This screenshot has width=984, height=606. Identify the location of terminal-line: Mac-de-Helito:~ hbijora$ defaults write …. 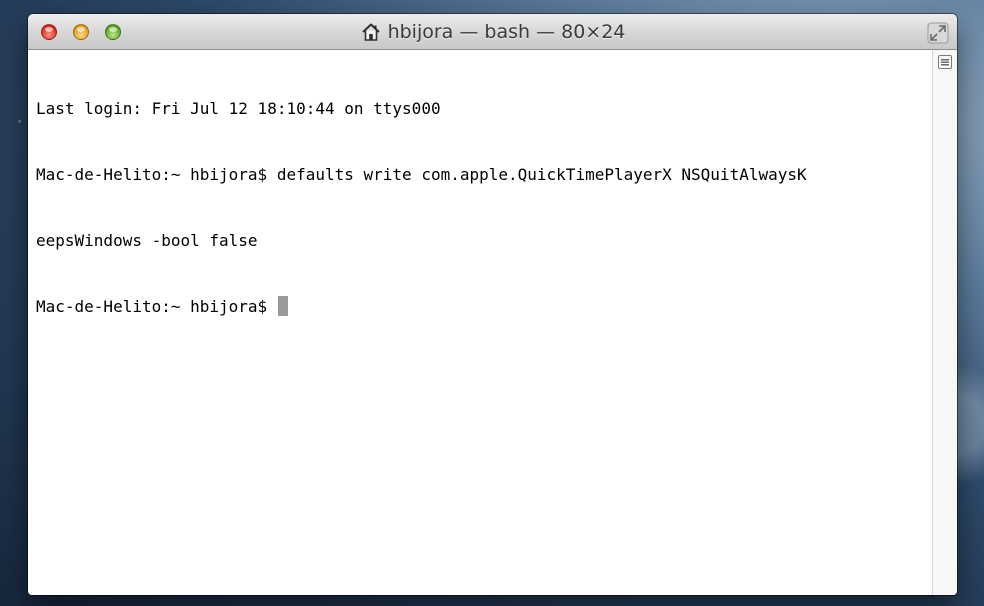
(421, 174).